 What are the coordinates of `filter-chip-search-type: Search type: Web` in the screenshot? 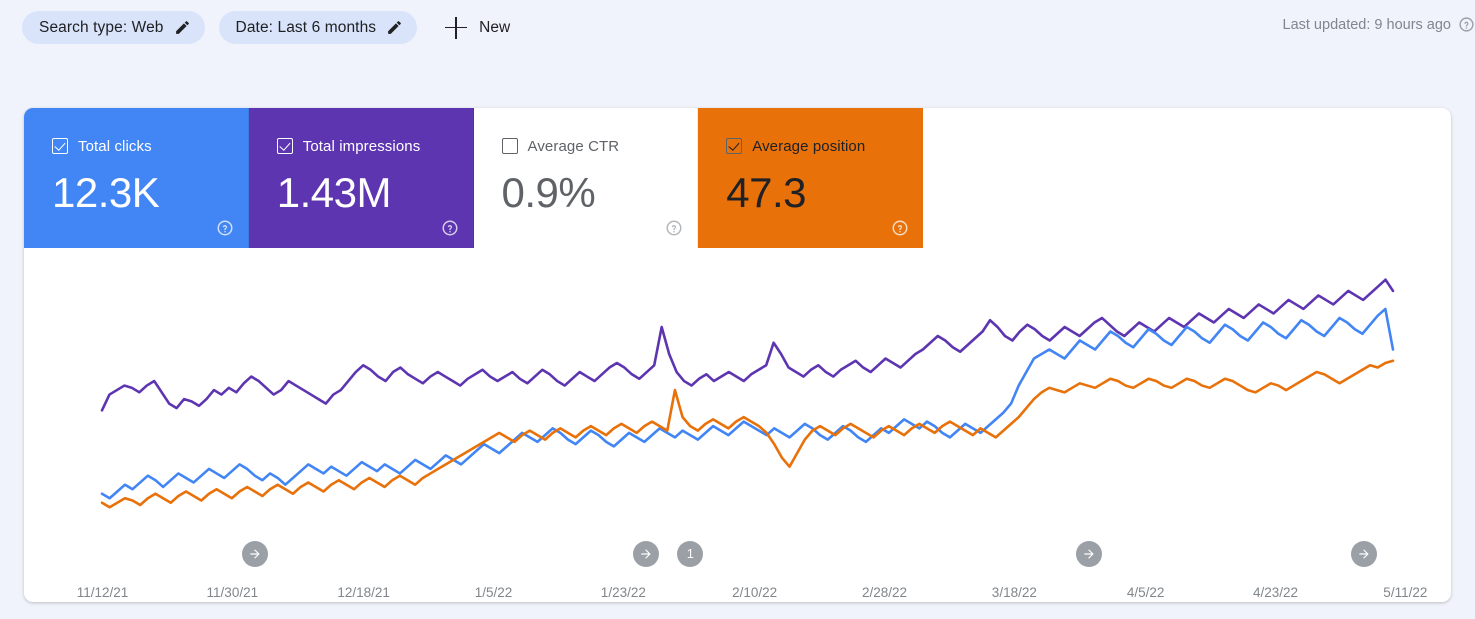 It's located at (113, 27).